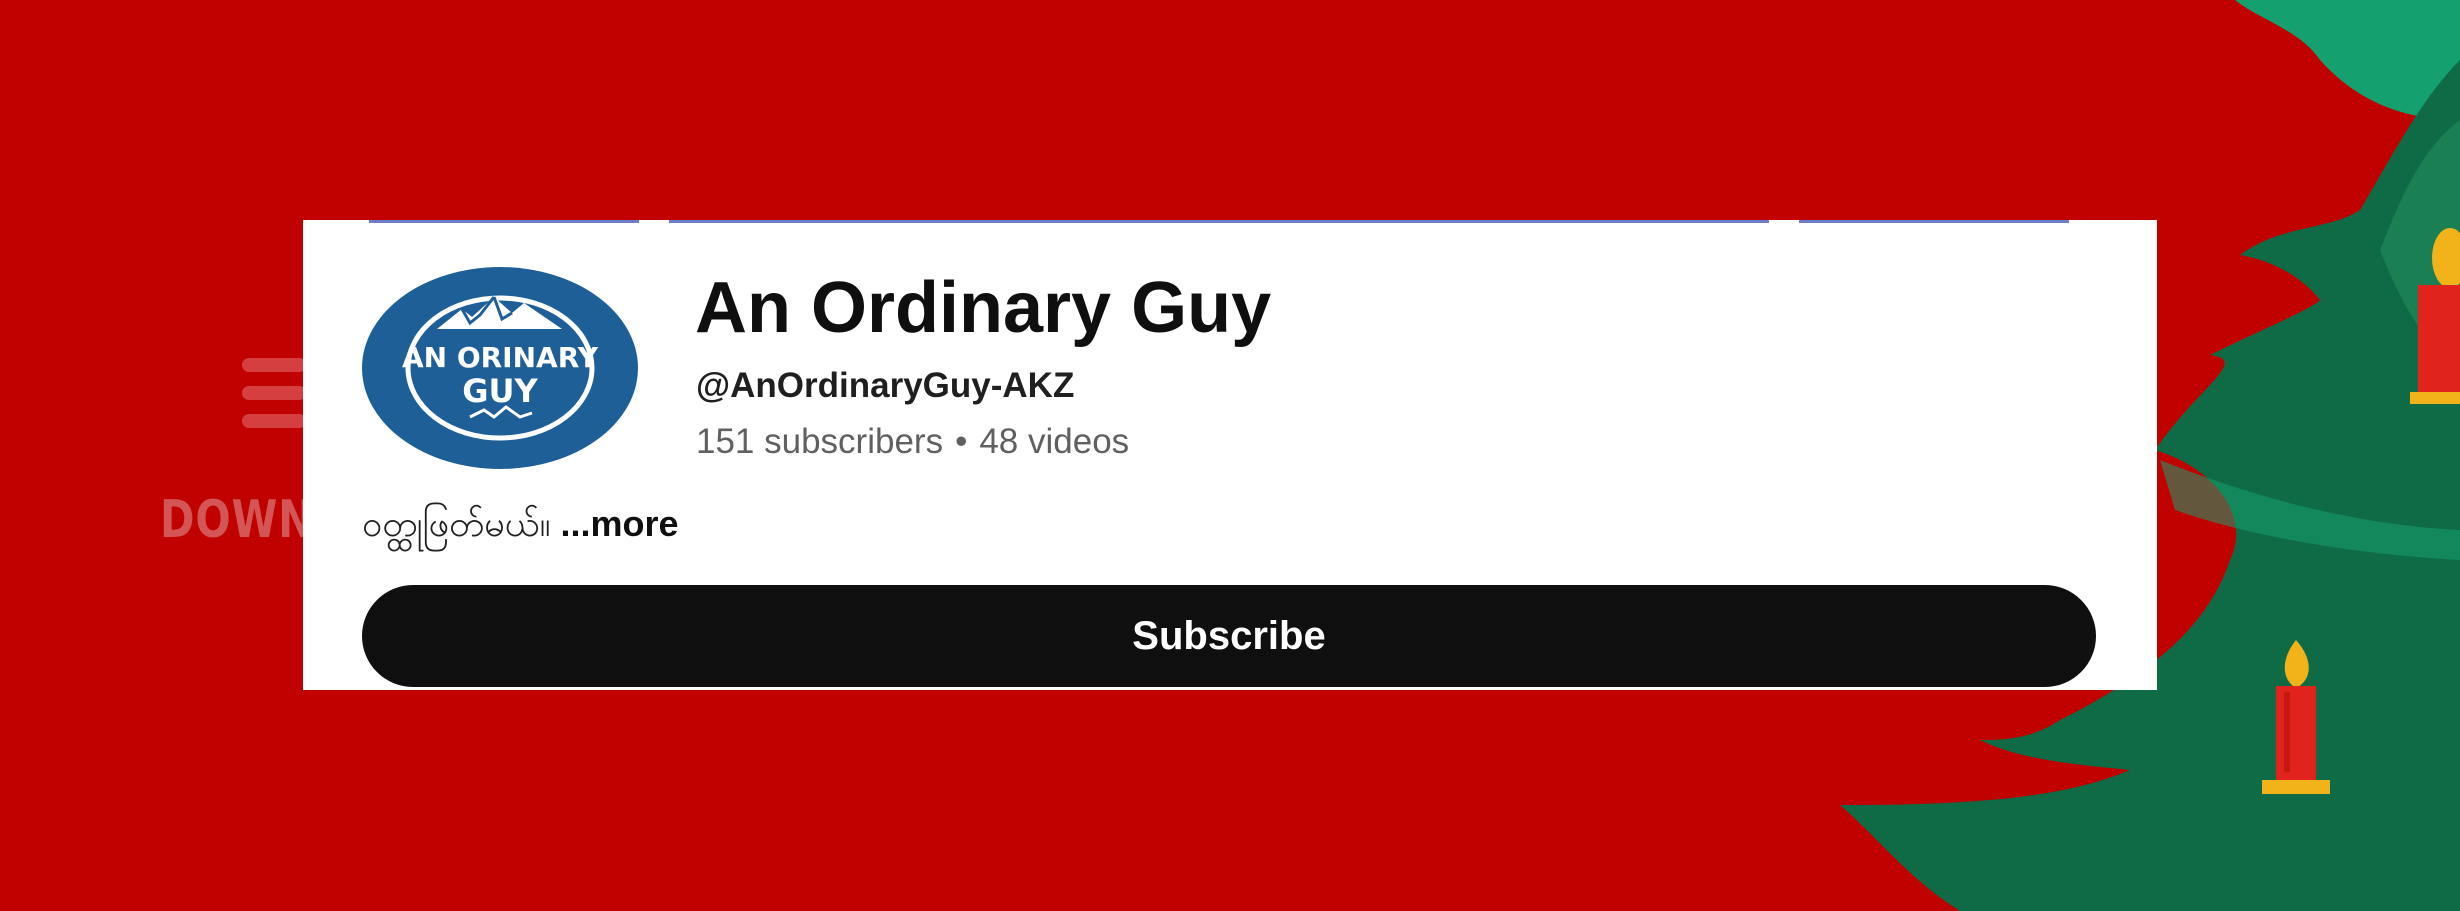 The image size is (2460, 911). I want to click on channel-stats: 151 subscribers • 48 videos, so click(912, 442).